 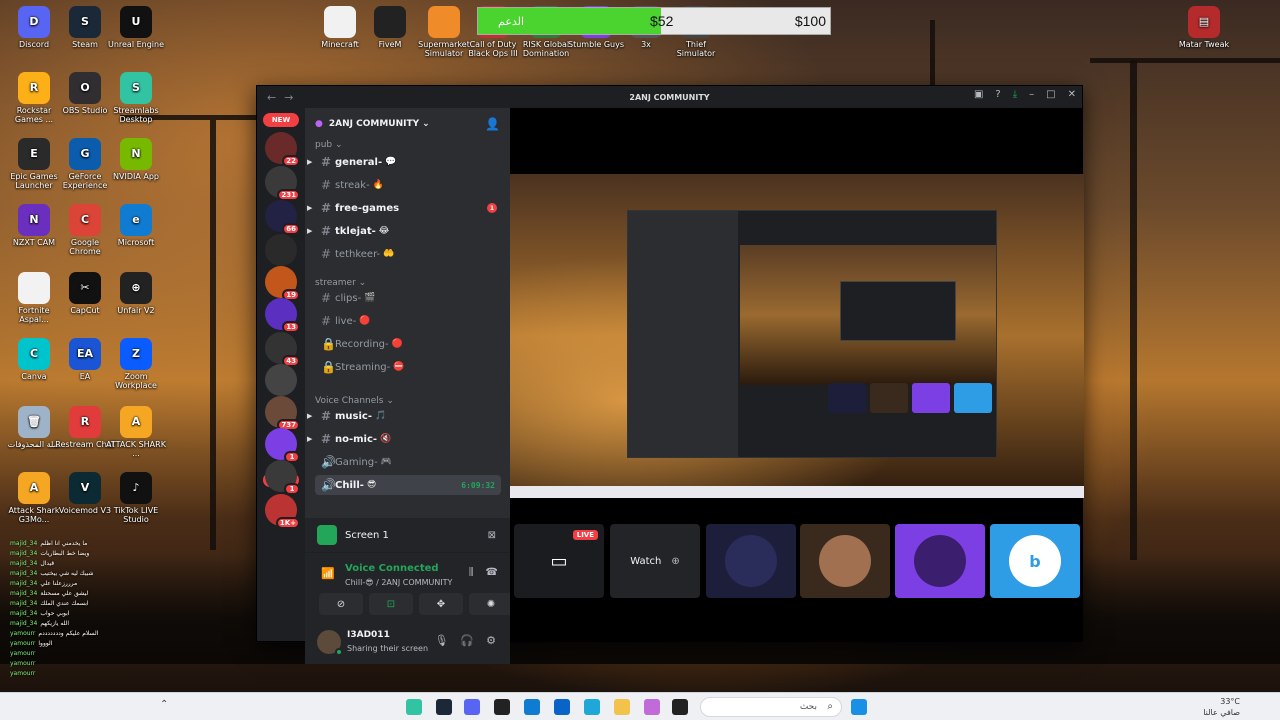 I want to click on channel-item: 🔊 Chill- 😎 6:09:32, so click(x=408, y=485).